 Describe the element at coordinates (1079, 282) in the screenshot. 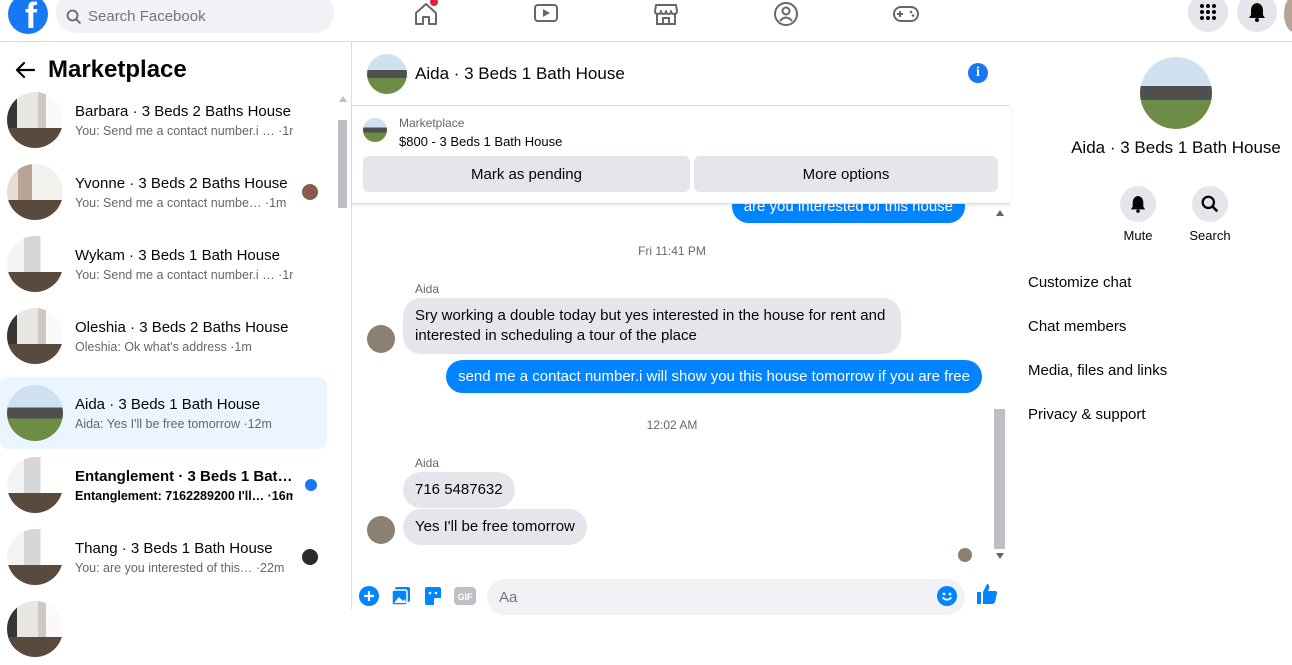

I see `customize-chat-item: Customize chat` at that location.